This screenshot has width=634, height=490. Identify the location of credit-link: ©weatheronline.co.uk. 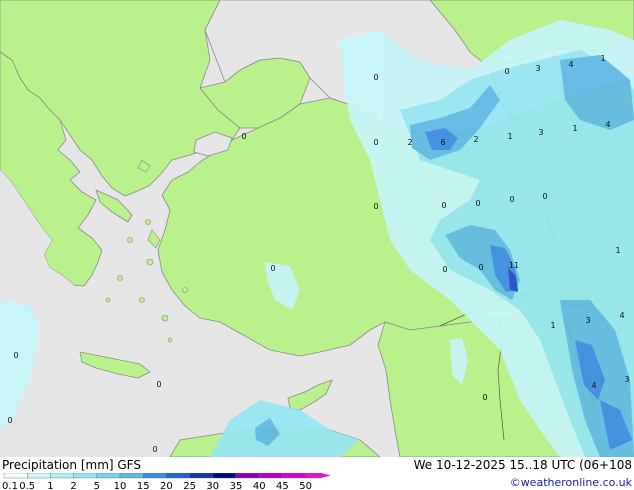
(571, 482).